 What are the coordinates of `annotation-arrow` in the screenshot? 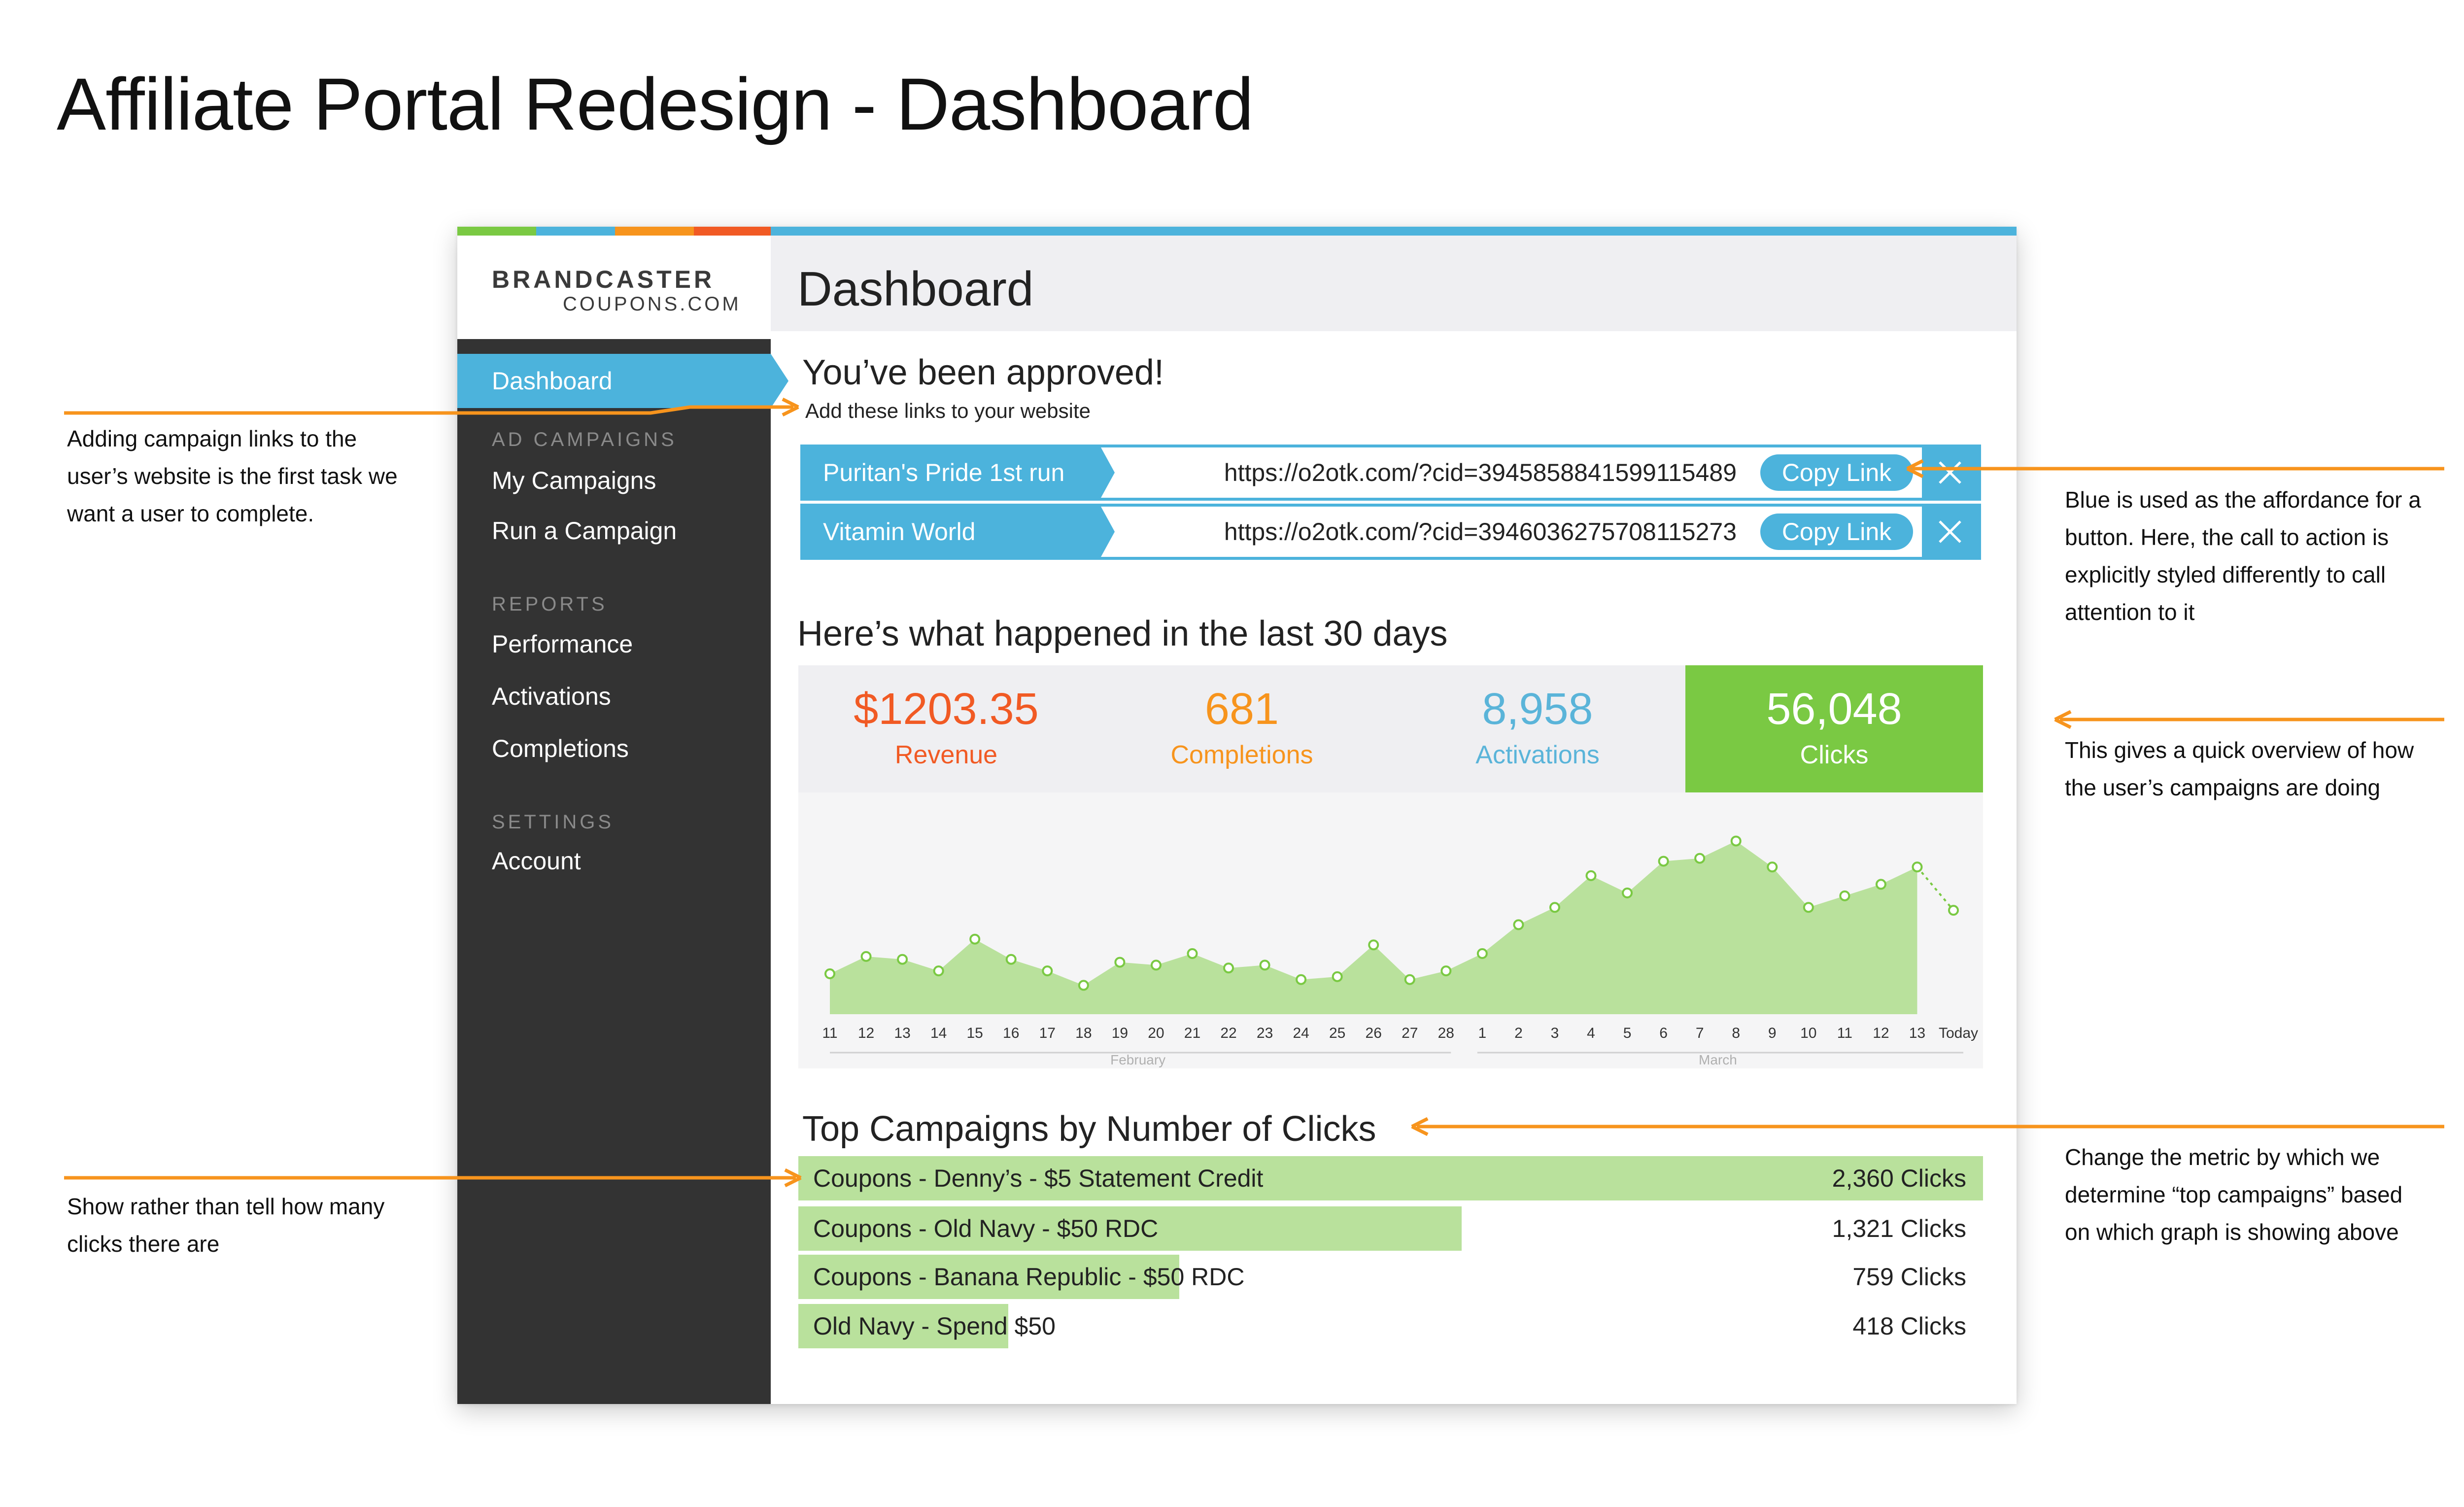 It's located at (428, 410).